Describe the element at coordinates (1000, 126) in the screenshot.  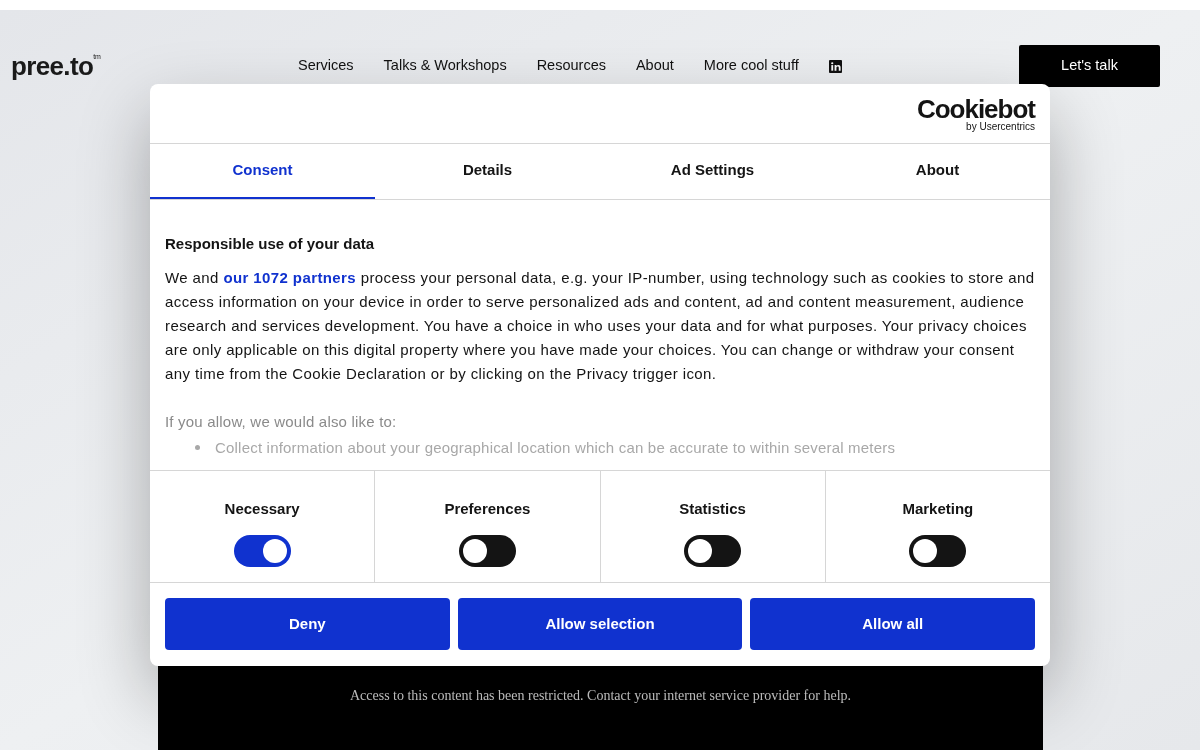
I see `usercentrics-byline: by Usercentrics` at that location.